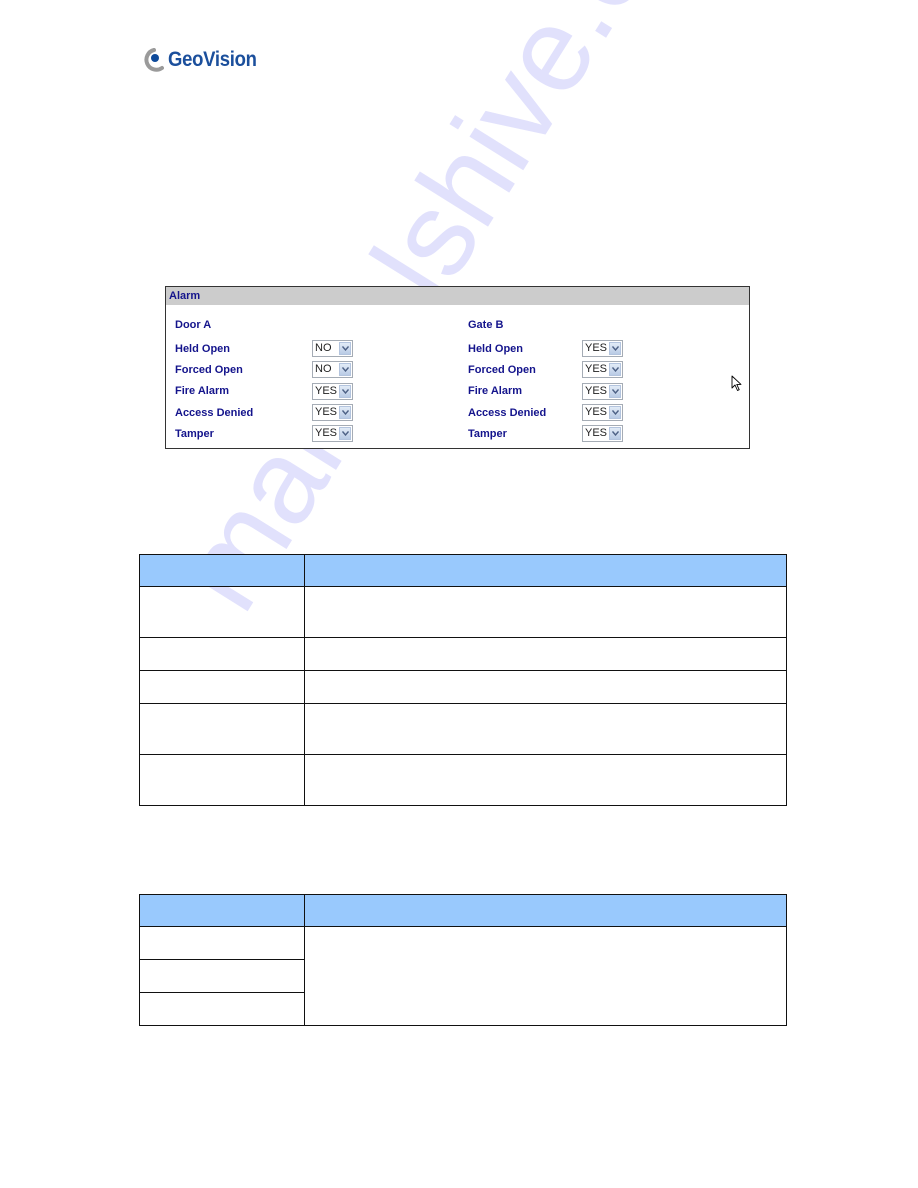  I want to click on alarm-row-held-open: Held Open YES, so click(545, 348).